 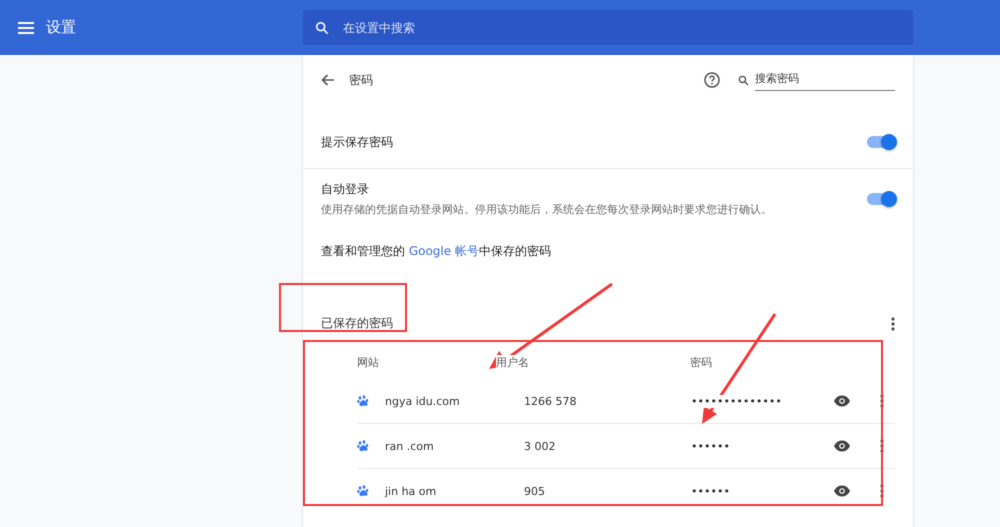 I want to click on column-header: 用户名, so click(x=512, y=362).